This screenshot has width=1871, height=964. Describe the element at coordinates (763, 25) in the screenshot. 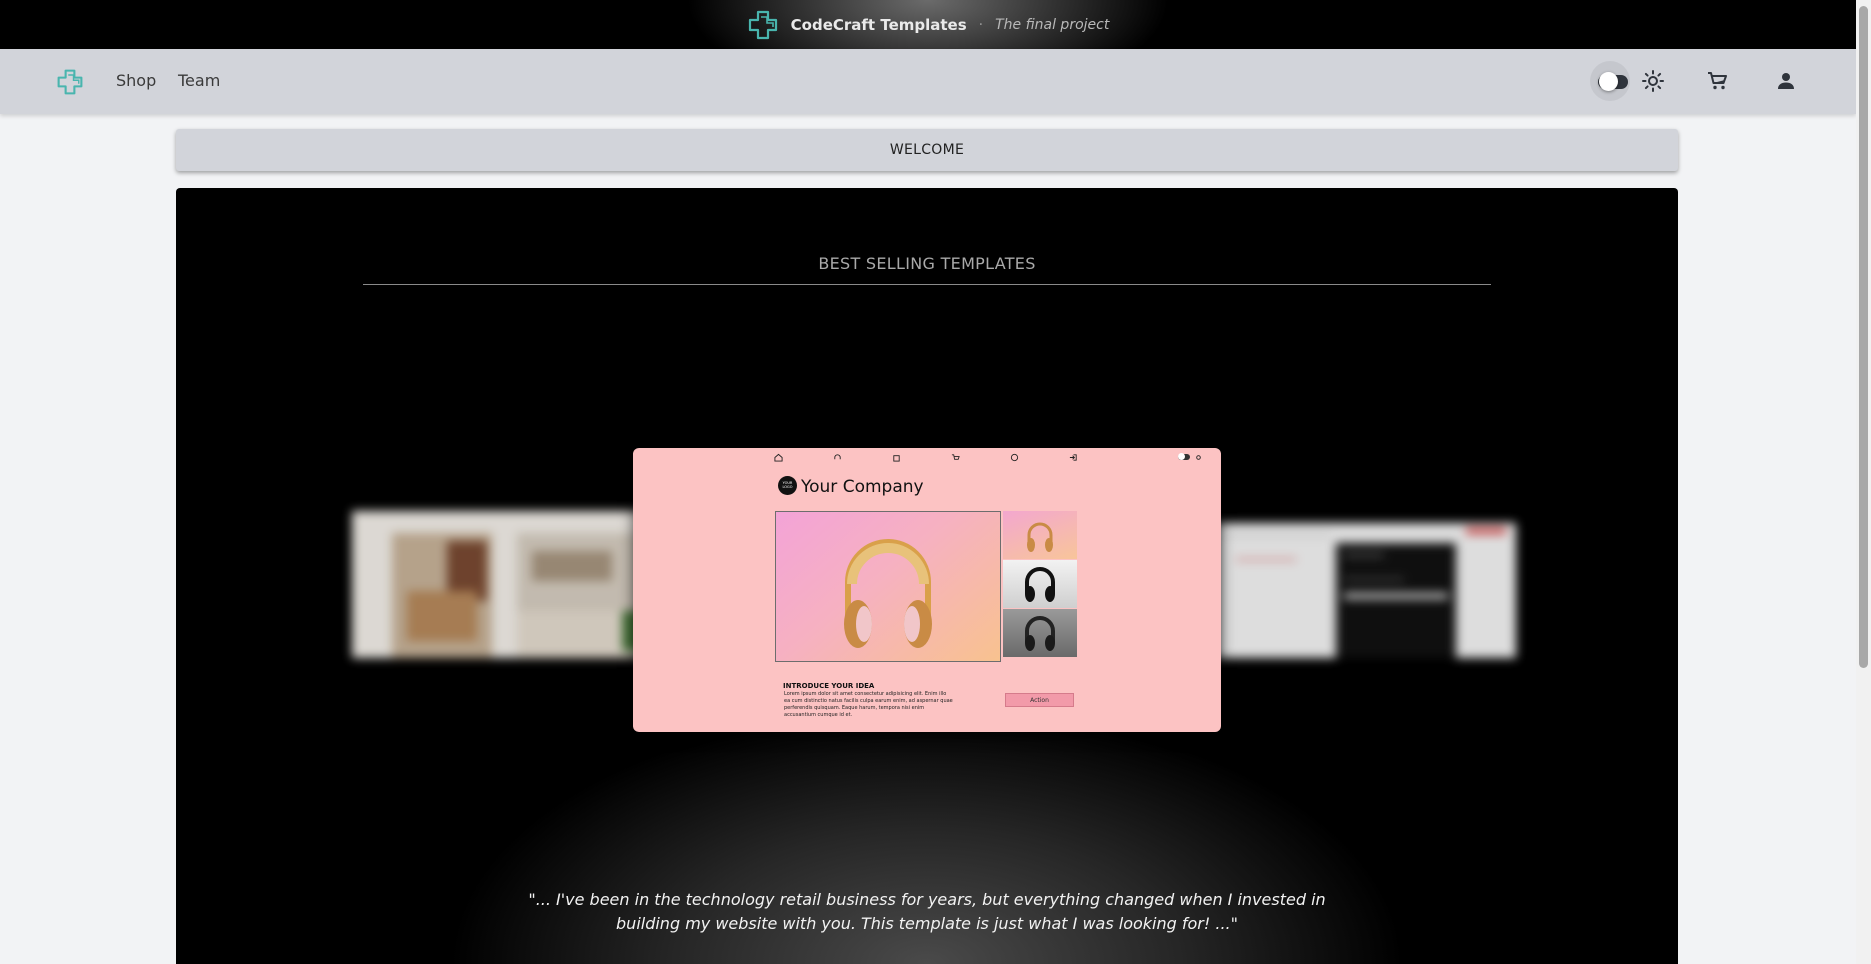

I see `codecraft-logo-icon` at that location.